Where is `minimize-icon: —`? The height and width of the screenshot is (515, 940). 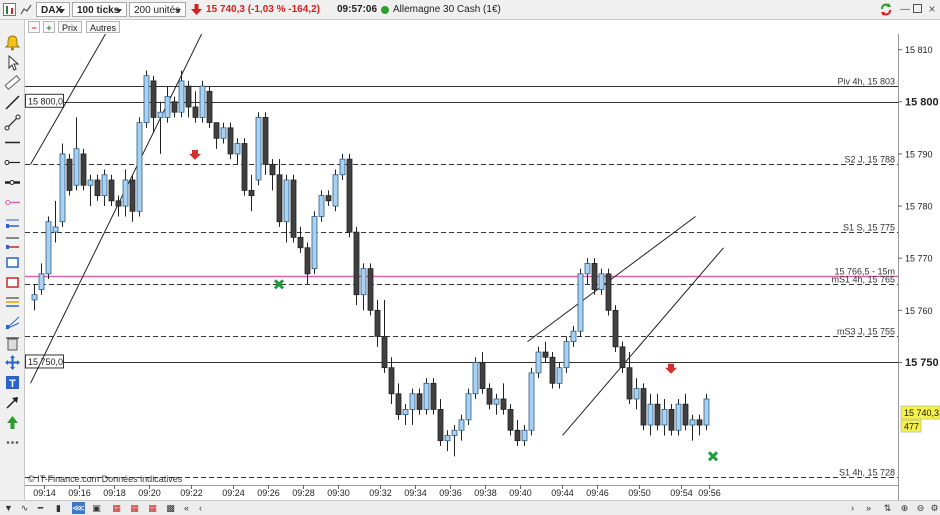
minimize-icon: — is located at coordinates (905, 9).